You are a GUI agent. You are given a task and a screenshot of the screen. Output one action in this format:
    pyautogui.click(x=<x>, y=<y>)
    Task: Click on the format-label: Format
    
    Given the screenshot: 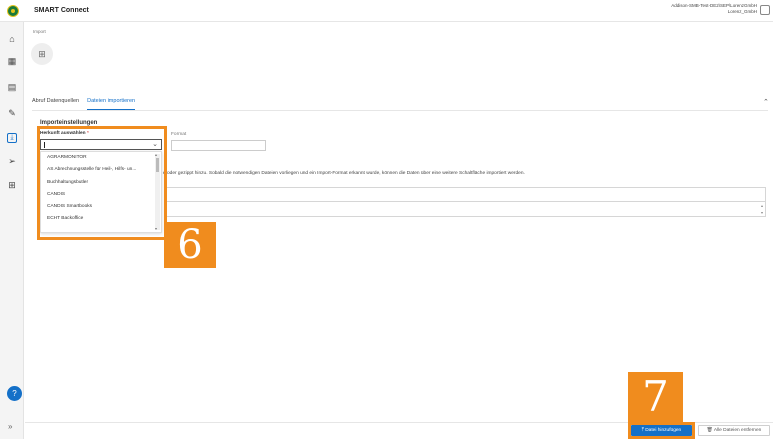 What is the action you would take?
    pyautogui.click(x=179, y=134)
    